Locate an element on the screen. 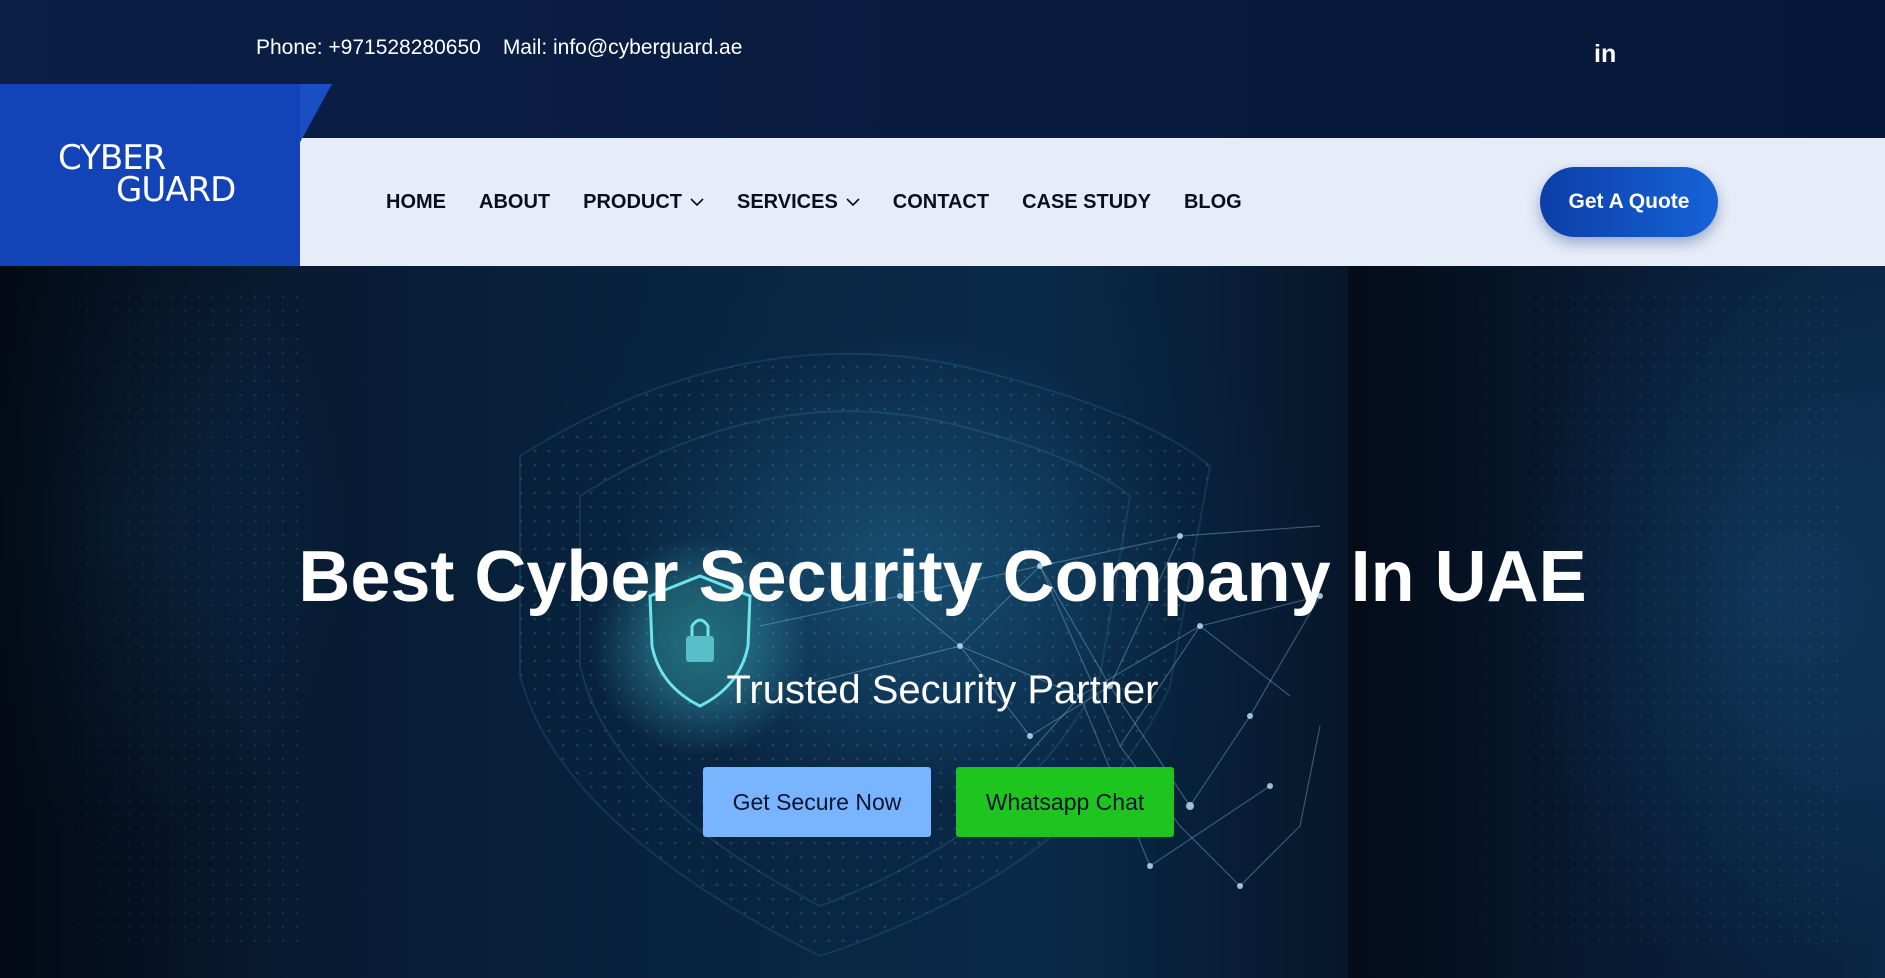  hero-title-text: Best Cyber Security Company In UAE is located at coordinates (942, 577).